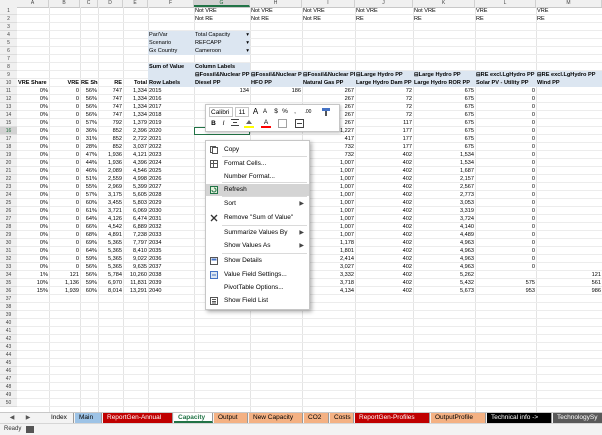  Describe the element at coordinates (171, 3) in the screenshot. I see `column-header-f: F` at that location.